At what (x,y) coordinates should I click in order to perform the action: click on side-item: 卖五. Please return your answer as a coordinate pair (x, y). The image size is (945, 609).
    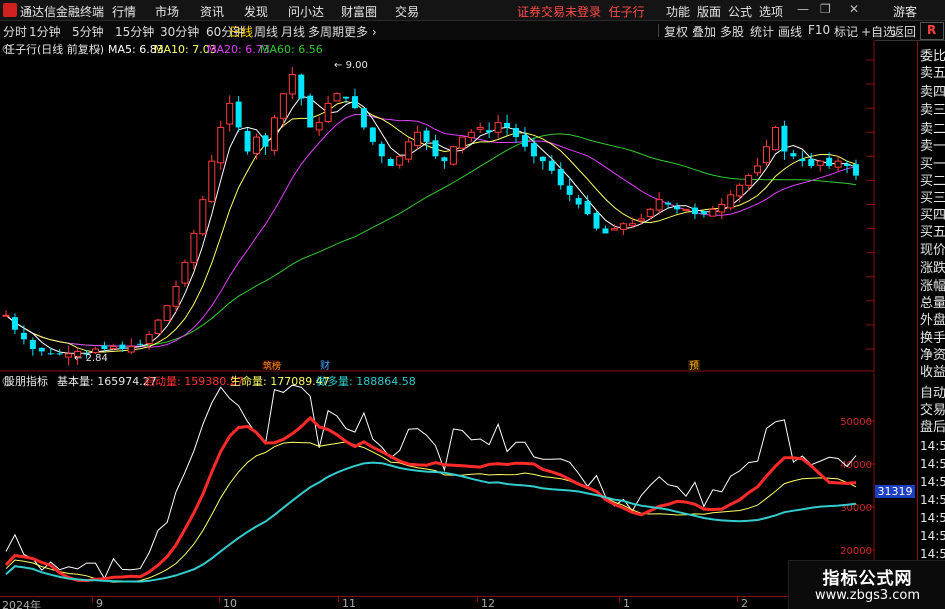
    Looking at the image, I should click on (932, 73).